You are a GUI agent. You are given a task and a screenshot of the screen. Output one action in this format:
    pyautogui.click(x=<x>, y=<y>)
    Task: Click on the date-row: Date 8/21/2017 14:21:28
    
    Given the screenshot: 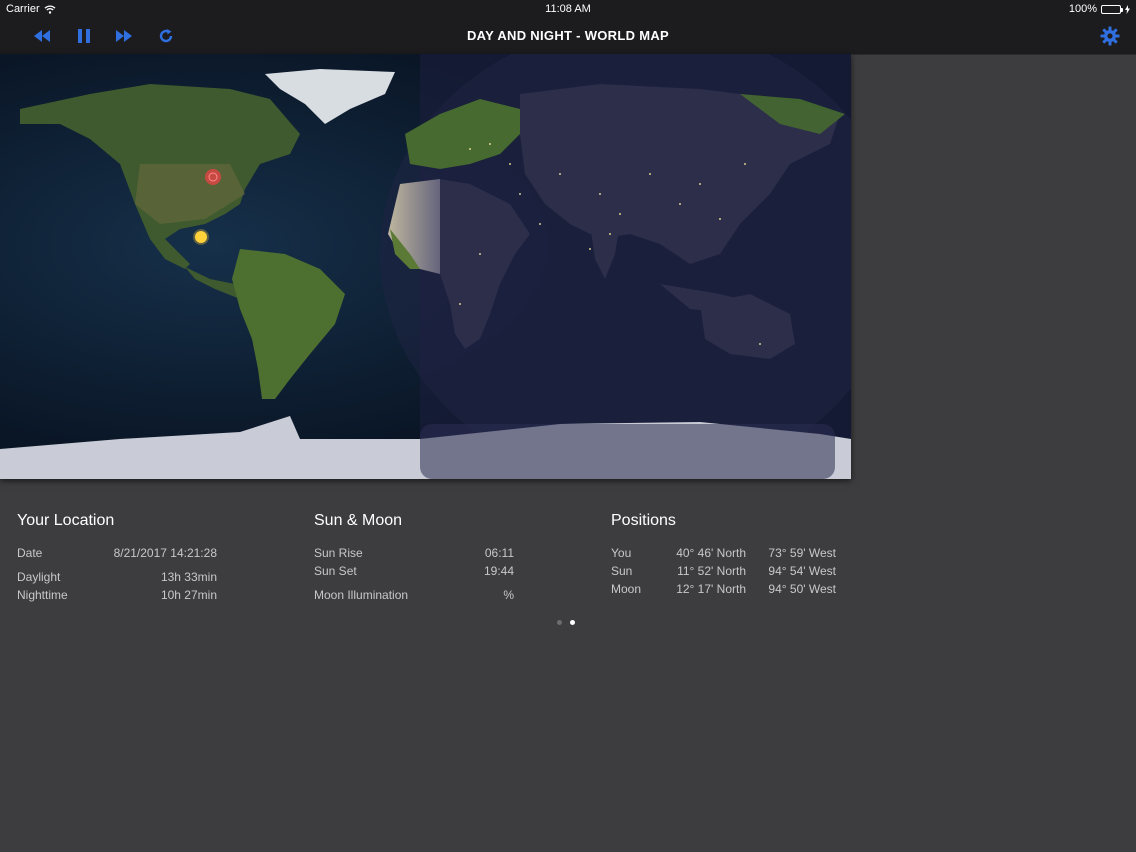 What is the action you would take?
    pyautogui.click(x=117, y=553)
    